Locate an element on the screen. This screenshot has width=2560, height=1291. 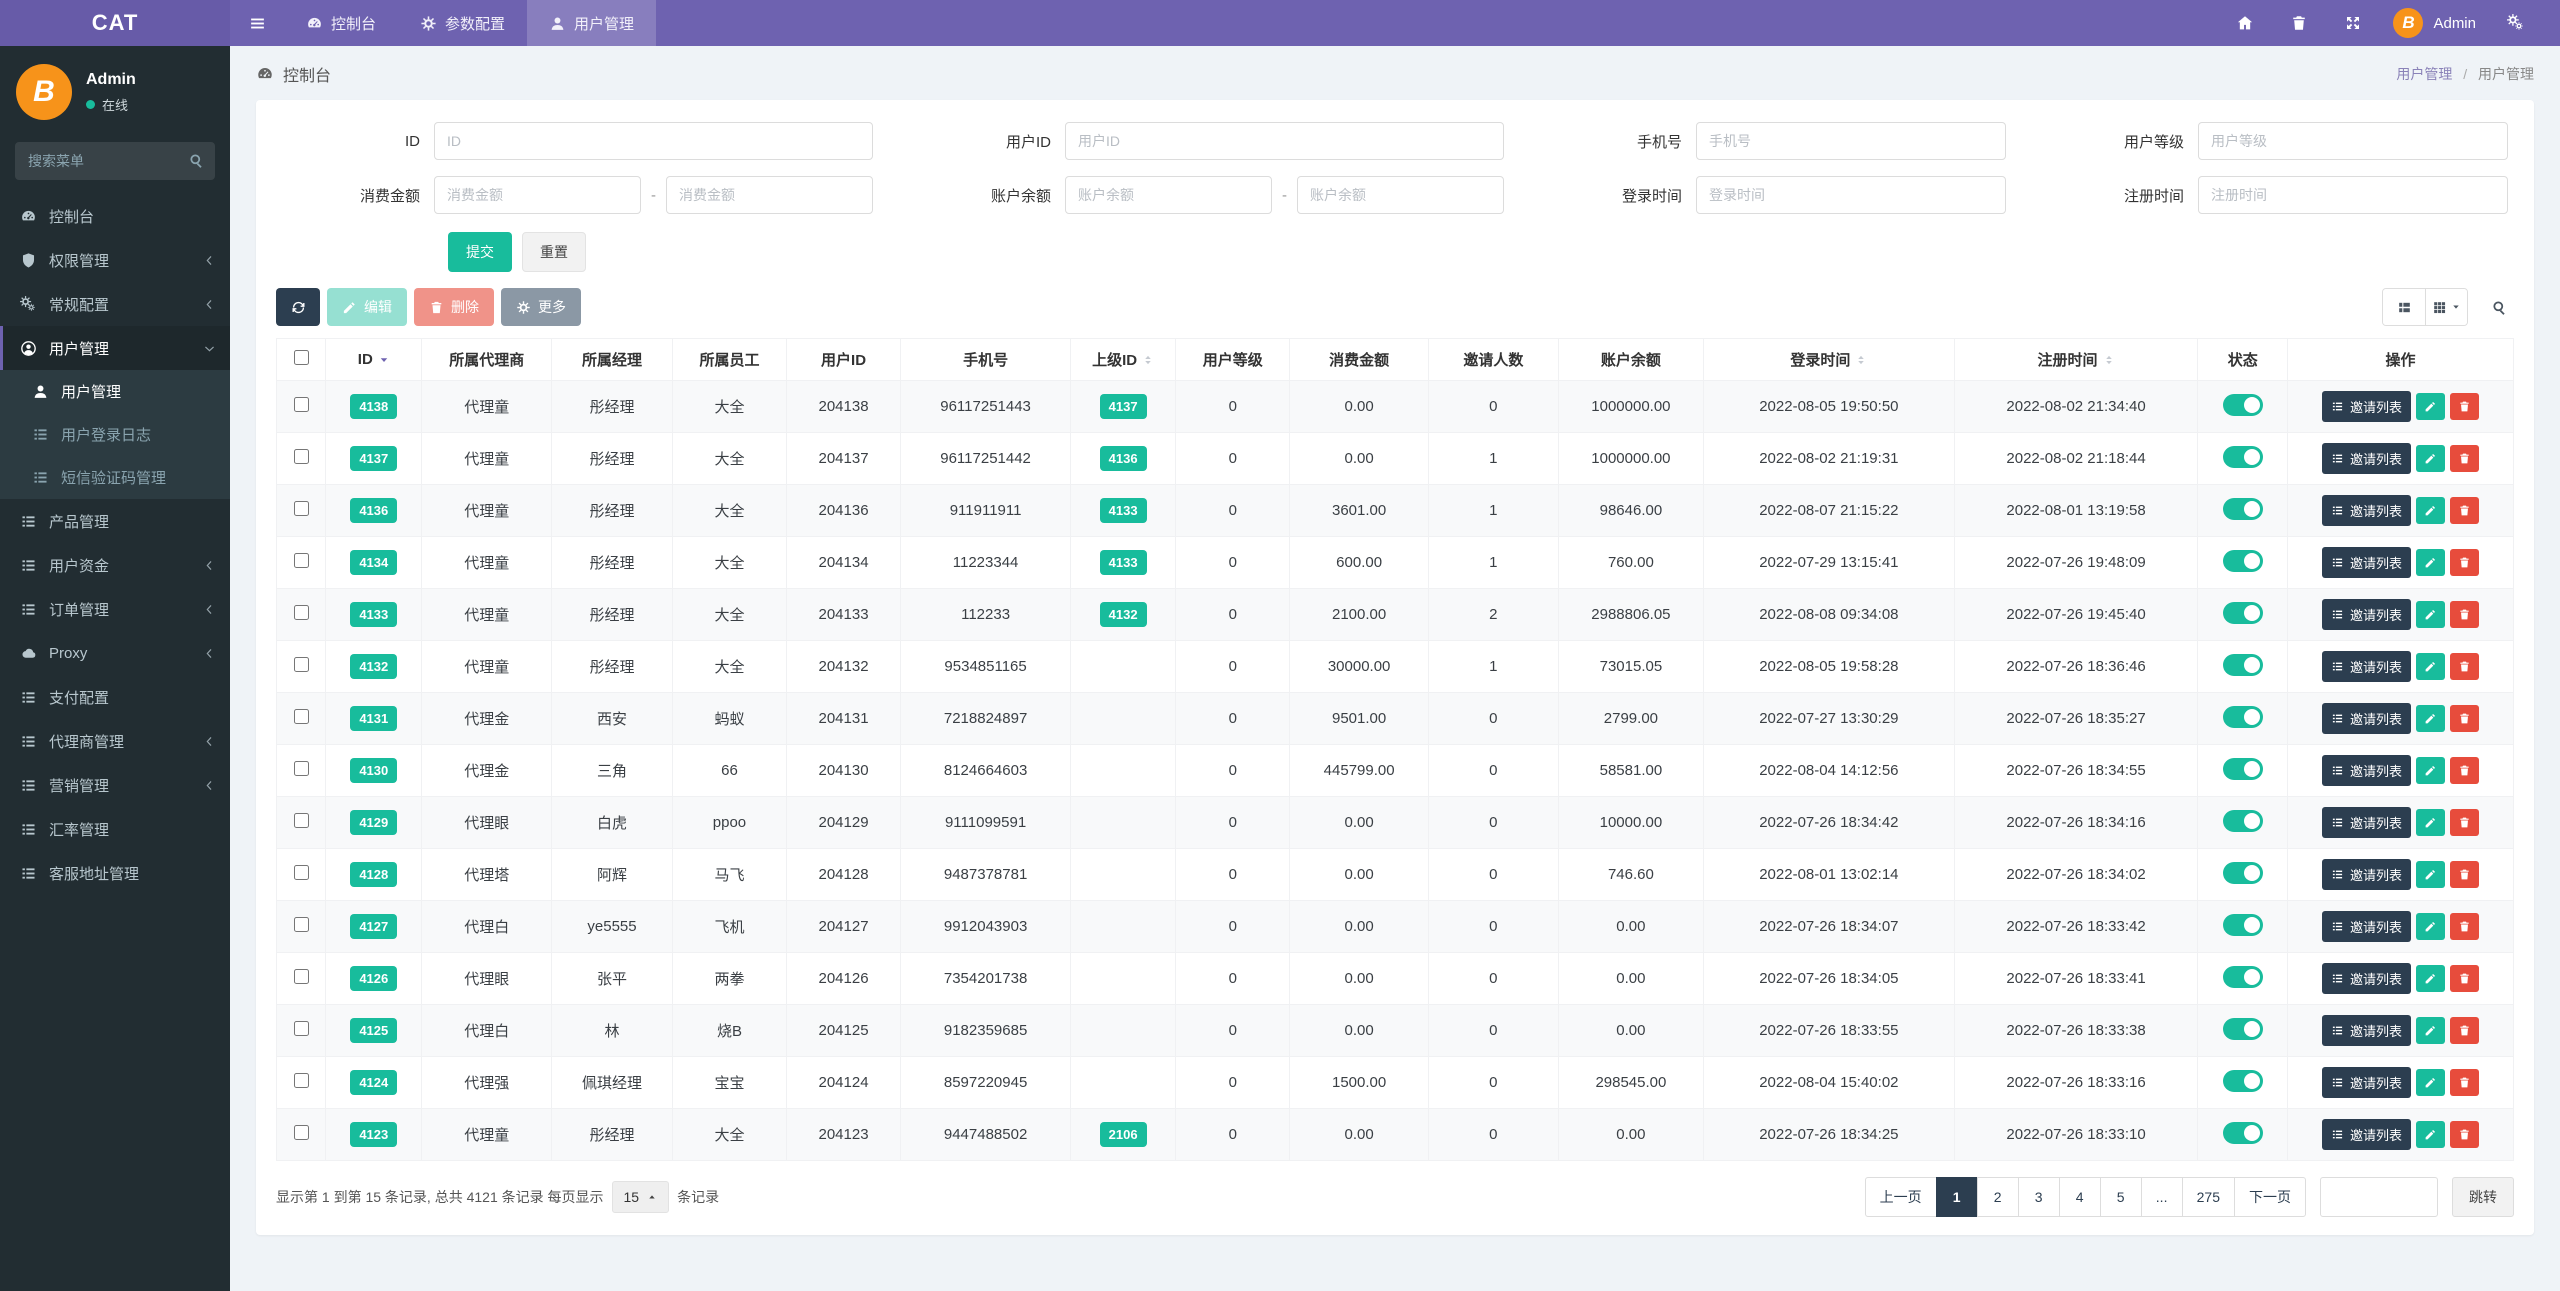
column-header-status: 状态 is located at coordinates (2242, 359).